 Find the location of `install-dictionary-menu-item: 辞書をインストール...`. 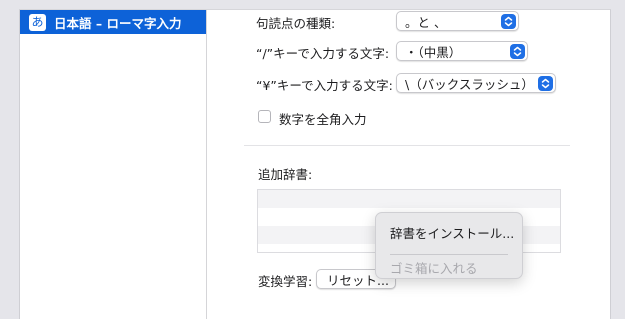

install-dictionary-menu-item: 辞書をインストール... is located at coordinates (452, 232).